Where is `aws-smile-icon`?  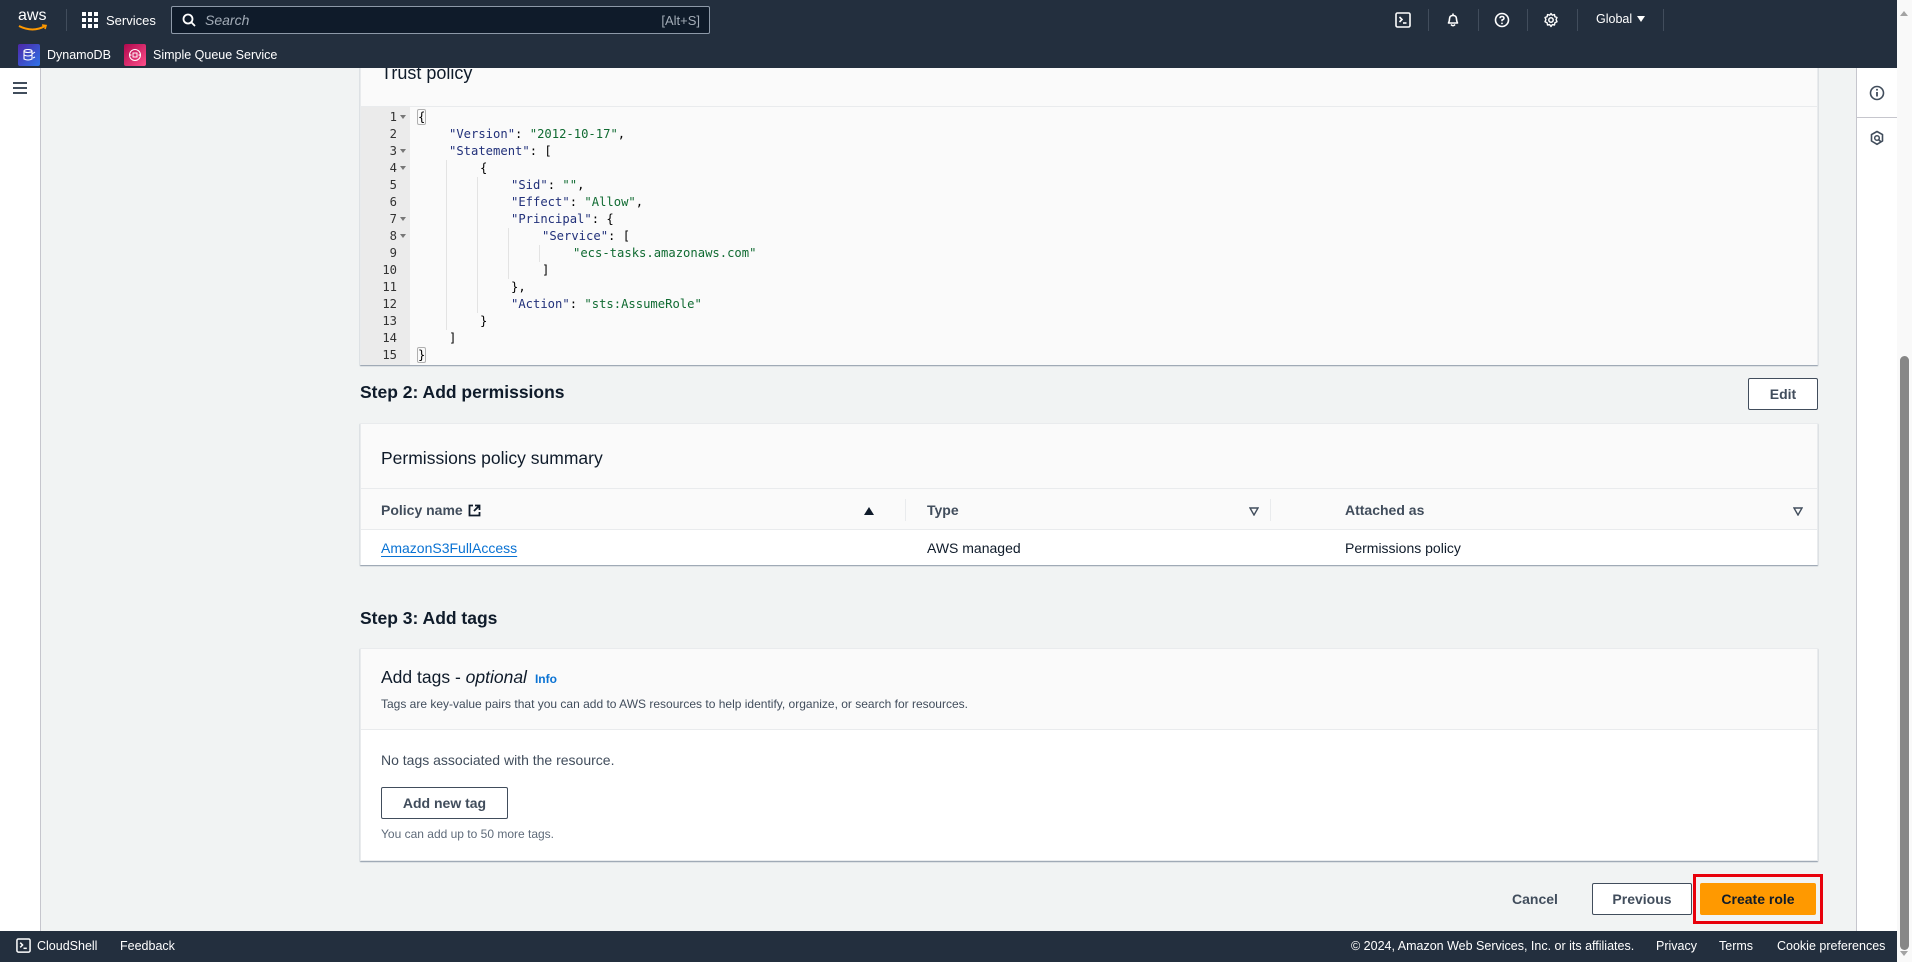 aws-smile-icon is located at coordinates (33, 27).